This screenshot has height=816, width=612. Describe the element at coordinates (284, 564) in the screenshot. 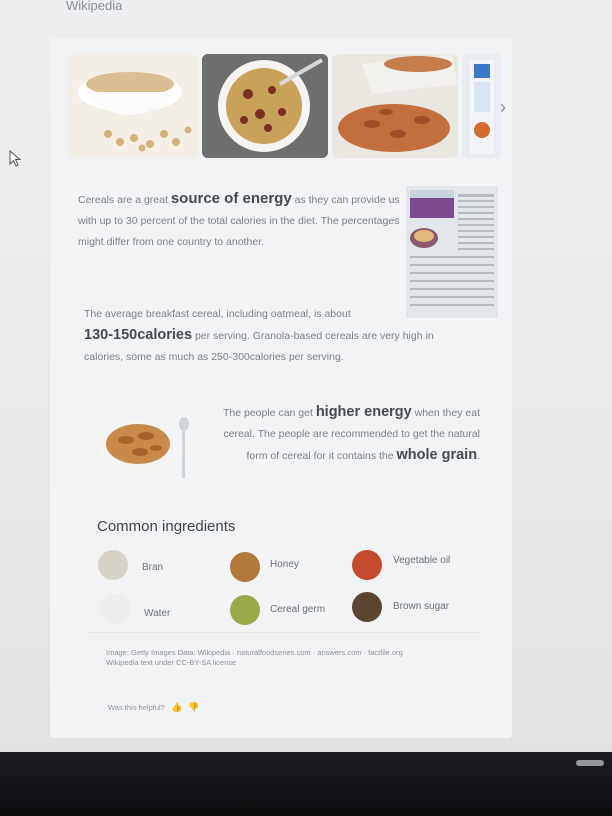

I see `ingredient-label: Honey` at that location.